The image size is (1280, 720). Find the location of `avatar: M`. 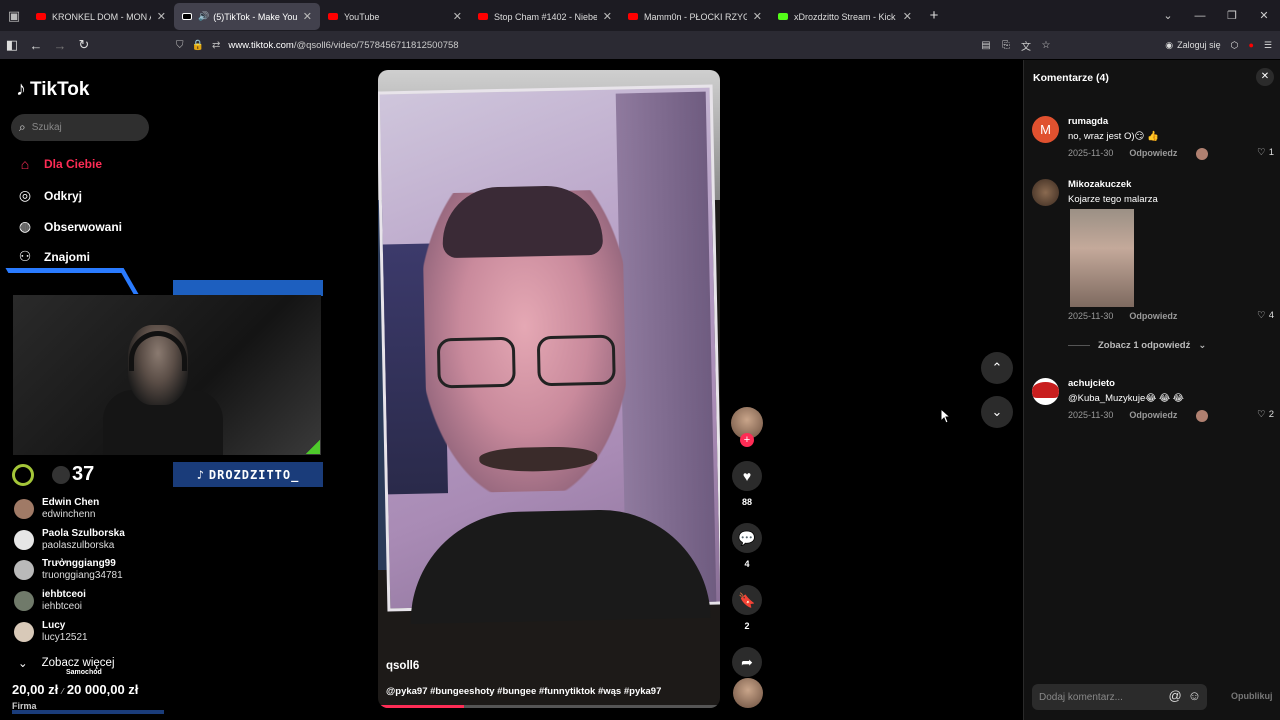

avatar: M is located at coordinates (1045, 129).